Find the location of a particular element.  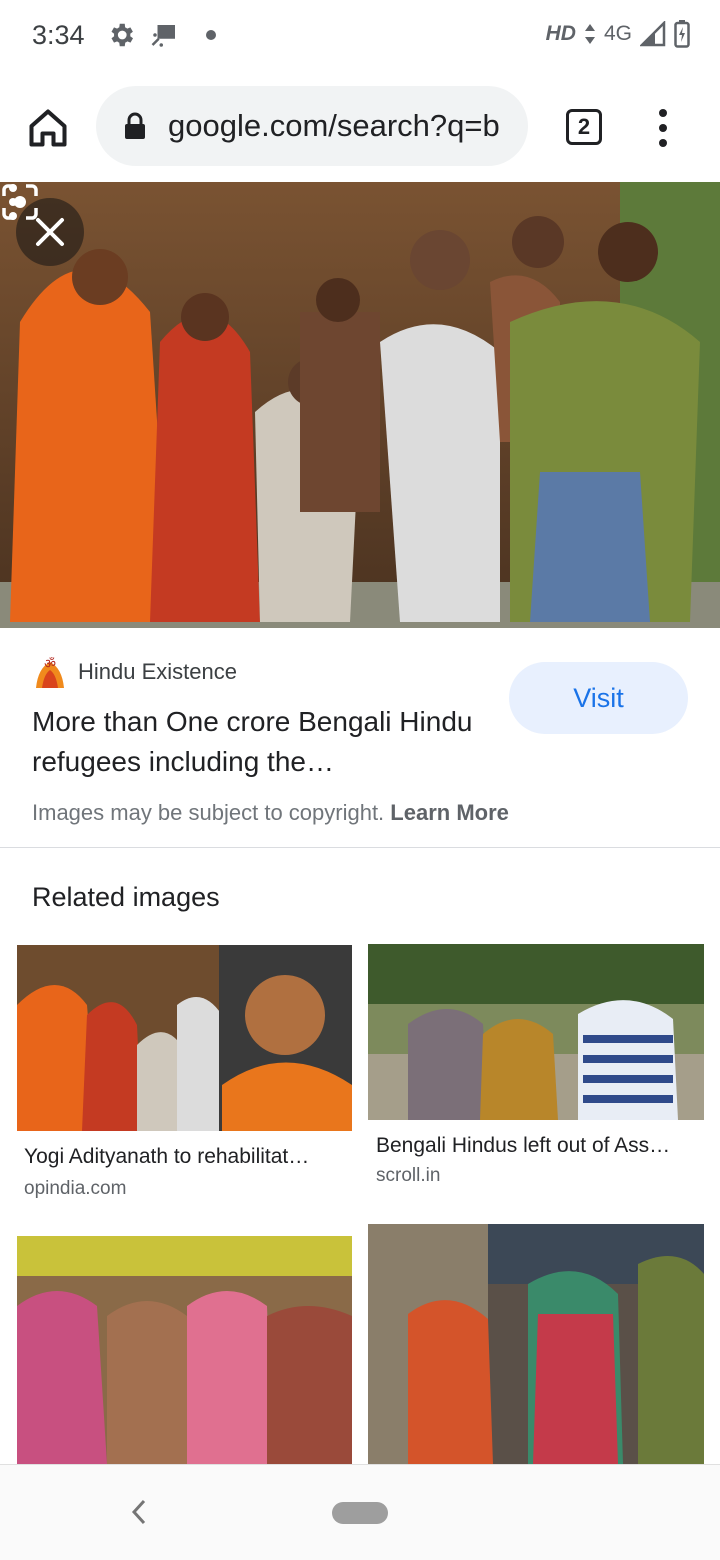

source-name: Hindu Existence is located at coordinates (157, 672).